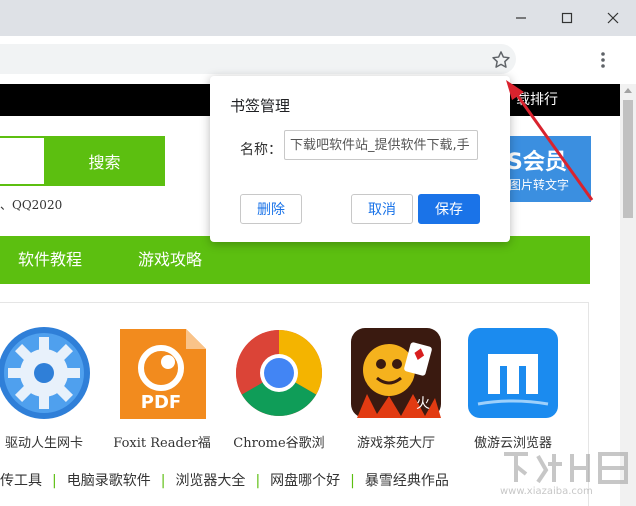 Image resolution: width=636 pixels, height=506 pixels. What do you see at coordinates (170, 260) in the screenshot?
I see `nav-item-game-guide: 游戏攻略` at bounding box center [170, 260].